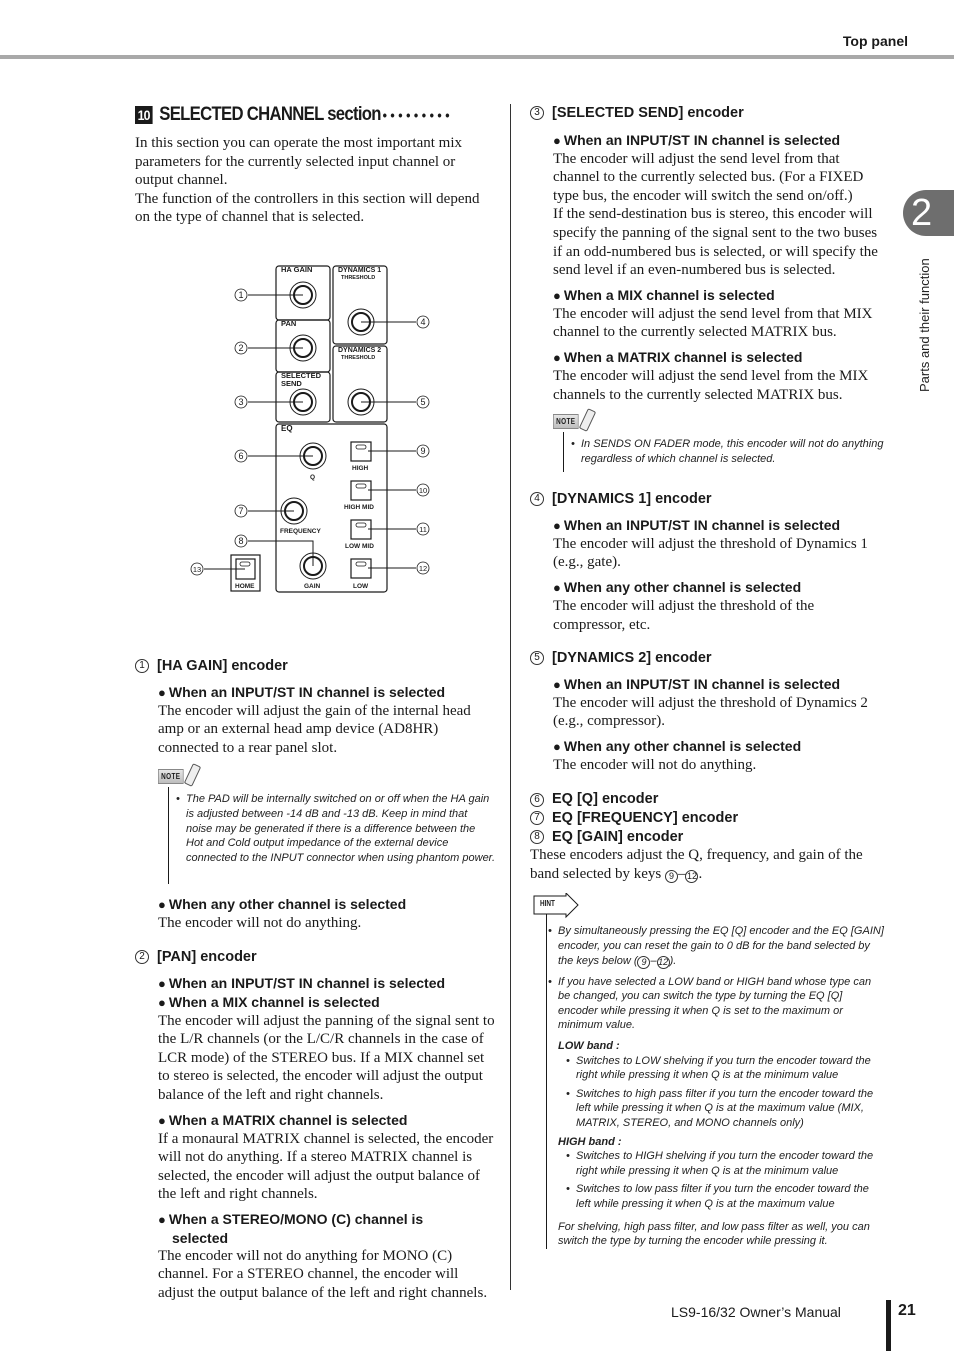 The image size is (954, 1351). I want to click on callout-5: 5, so click(423, 402).